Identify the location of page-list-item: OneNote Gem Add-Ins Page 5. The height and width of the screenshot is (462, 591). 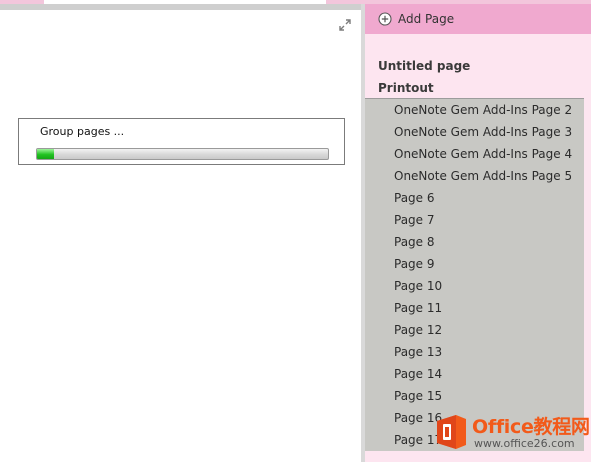
(474, 176).